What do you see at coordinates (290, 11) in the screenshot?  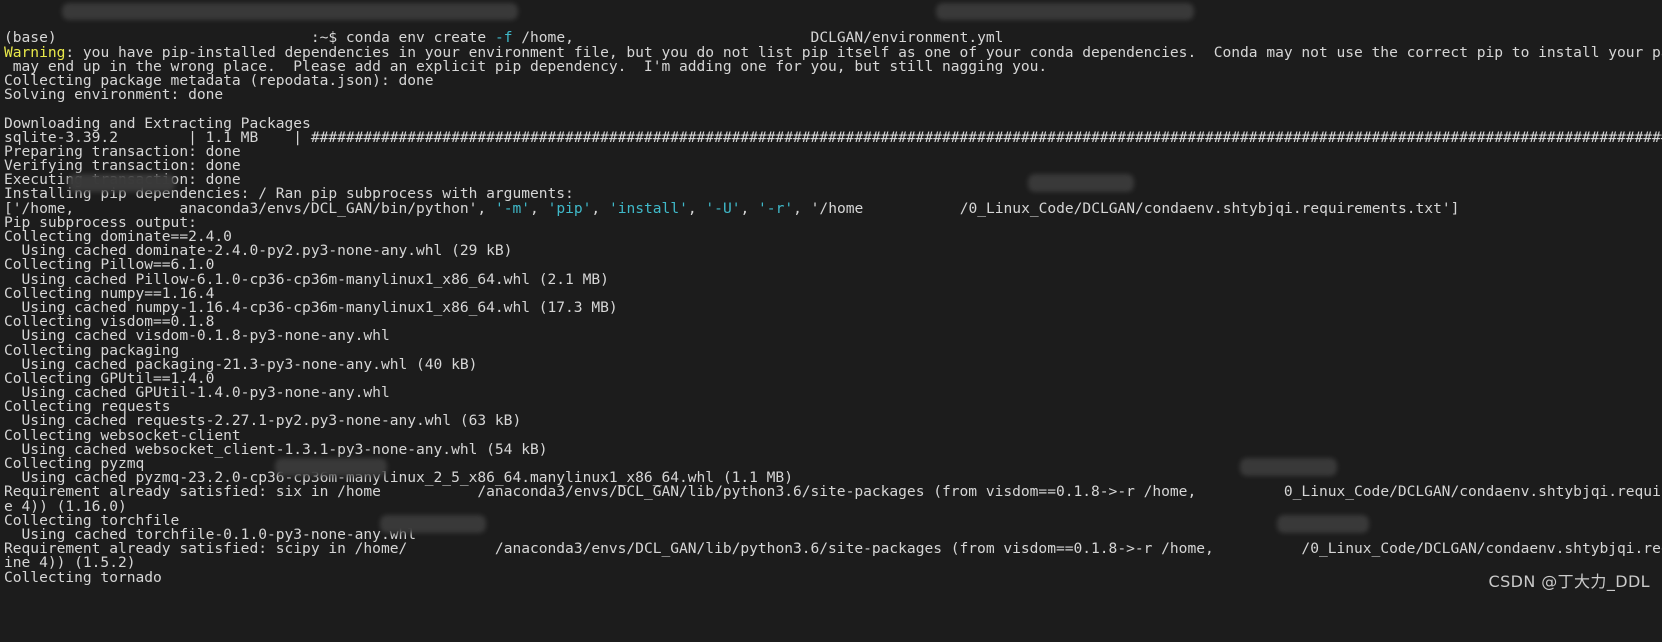 I see `redaction-username-prompt` at bounding box center [290, 11].